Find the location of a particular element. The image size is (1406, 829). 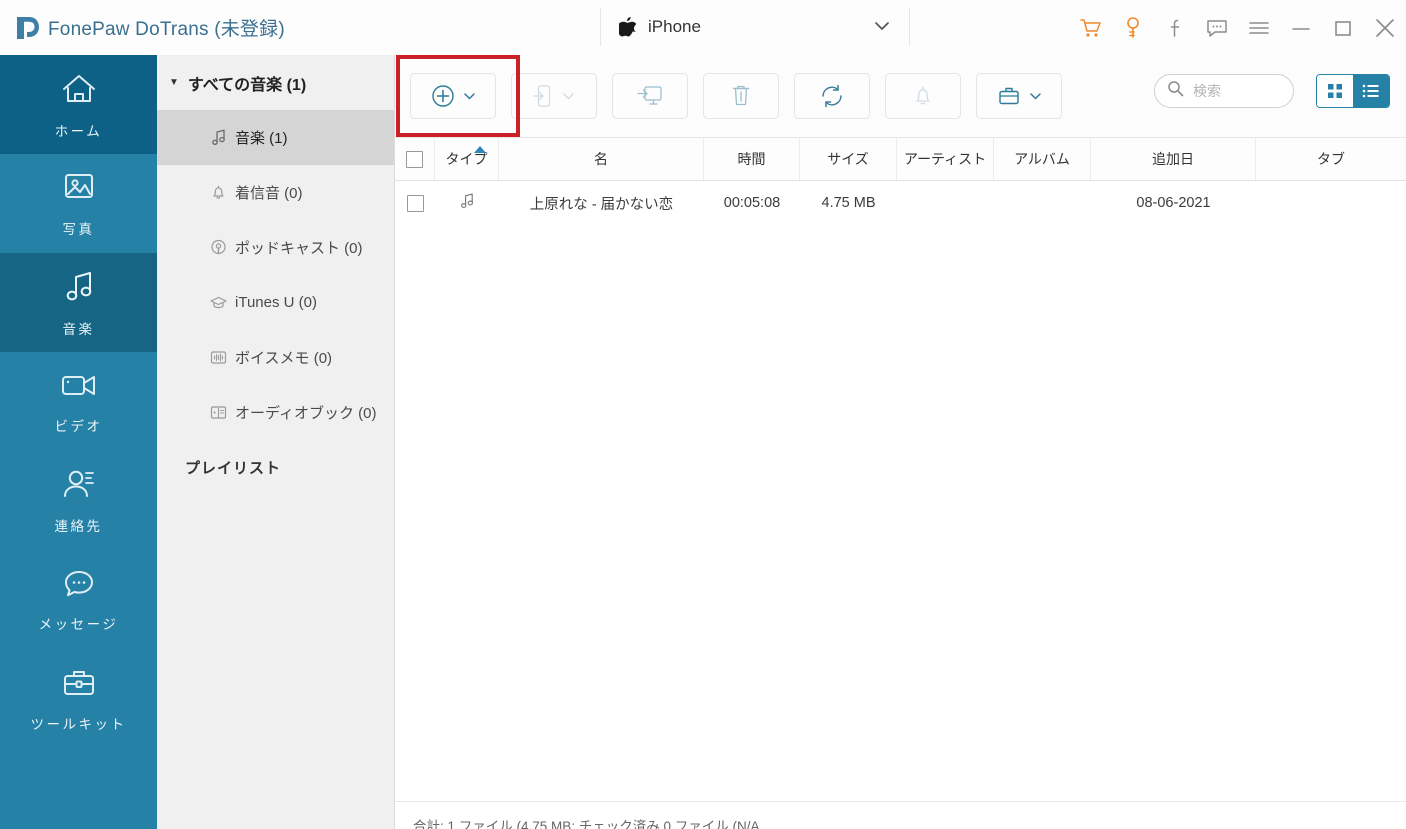

app-registration-status: (未登録) is located at coordinates (249, 29).